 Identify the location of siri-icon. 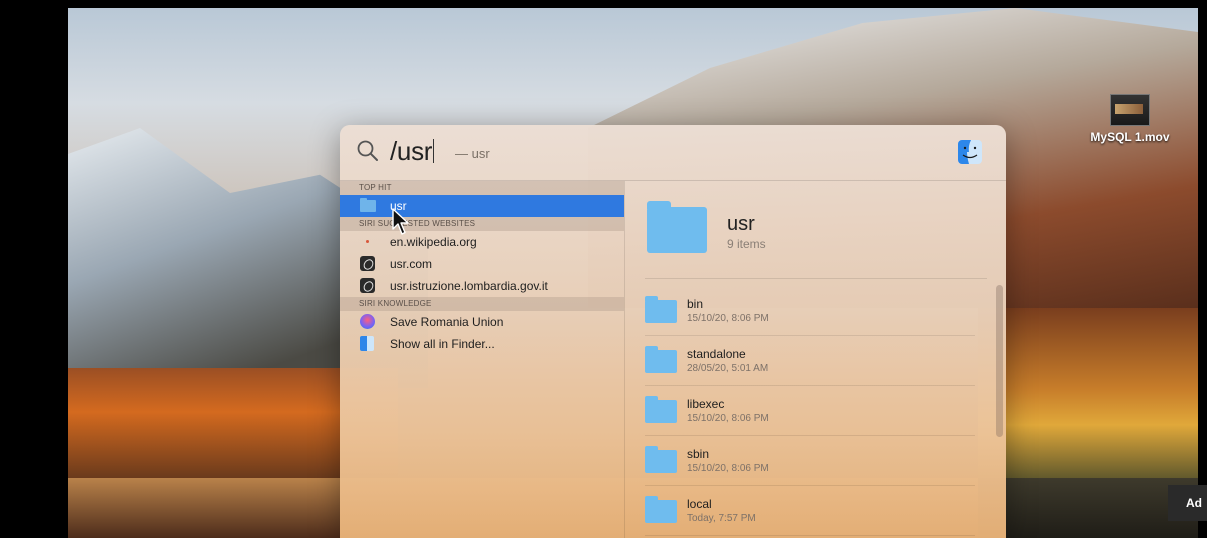
(368, 322).